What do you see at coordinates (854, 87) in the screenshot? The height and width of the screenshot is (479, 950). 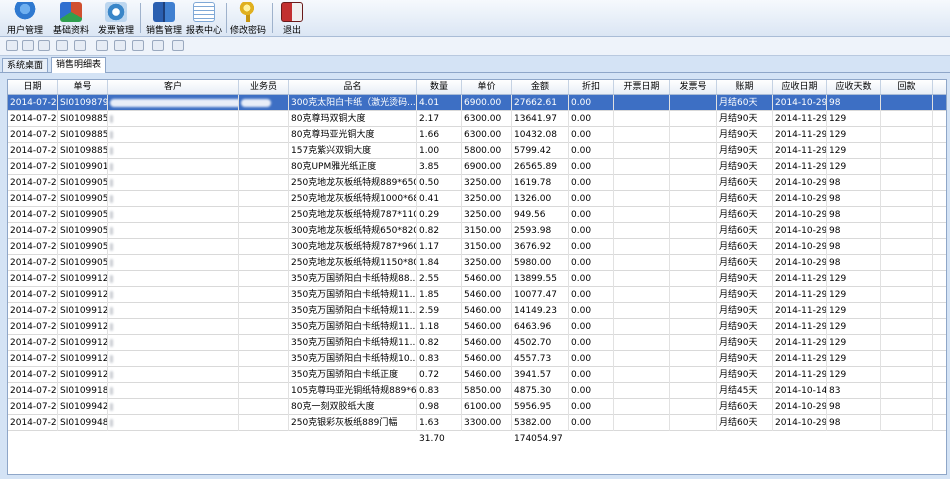 I see `column-header: 应收天数` at bounding box center [854, 87].